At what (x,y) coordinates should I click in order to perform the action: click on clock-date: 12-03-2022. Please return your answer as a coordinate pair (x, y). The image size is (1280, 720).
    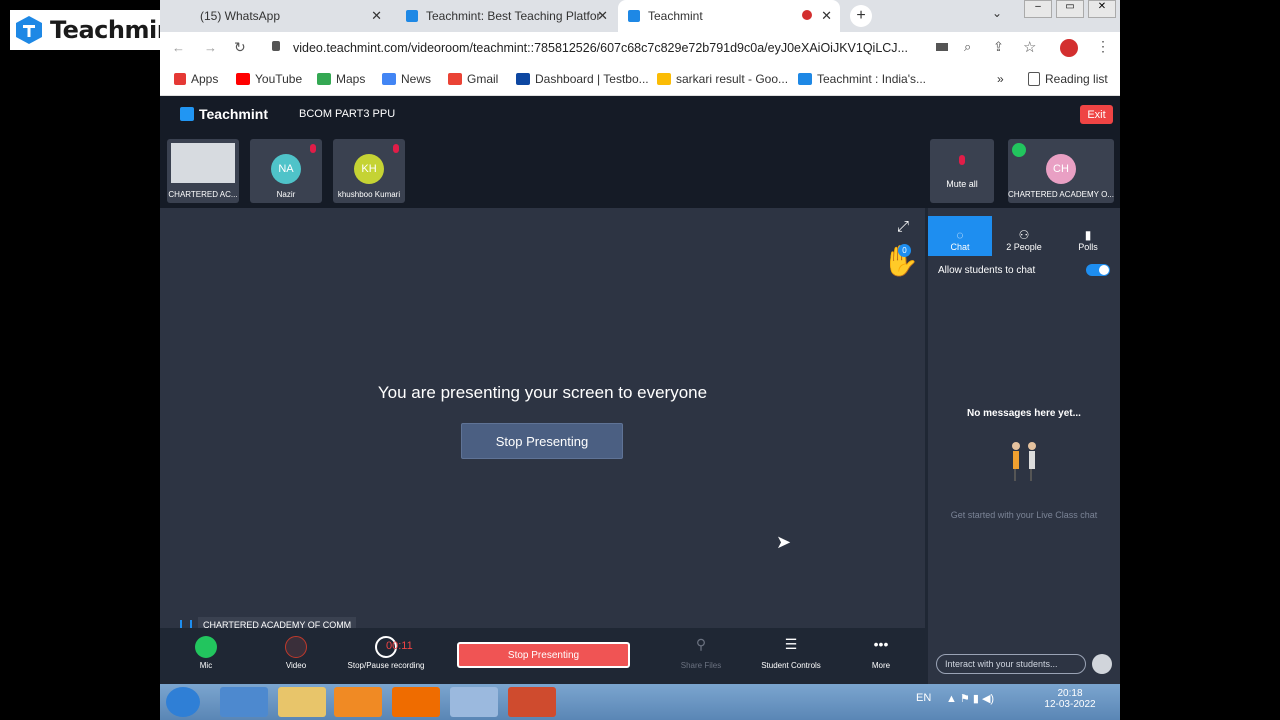
    Looking at the image, I should click on (1070, 704).